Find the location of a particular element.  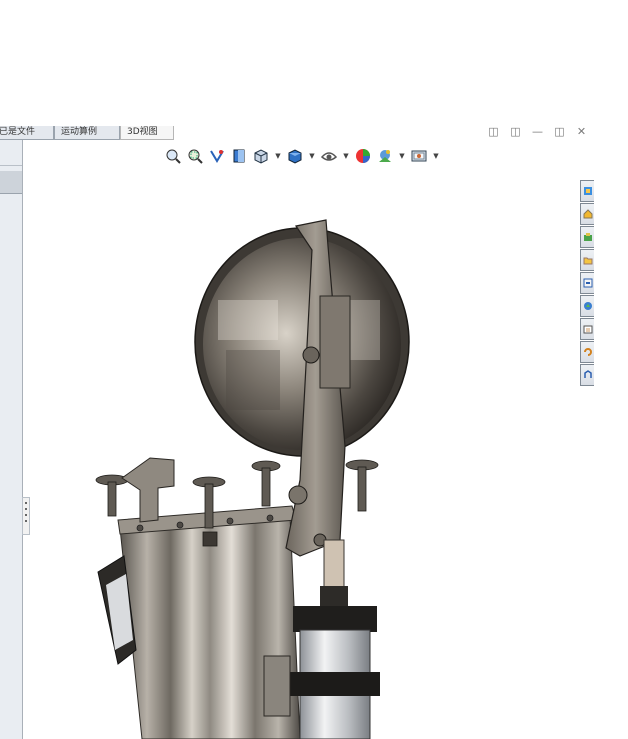

edit-appearance-icon is located at coordinates (363, 156).